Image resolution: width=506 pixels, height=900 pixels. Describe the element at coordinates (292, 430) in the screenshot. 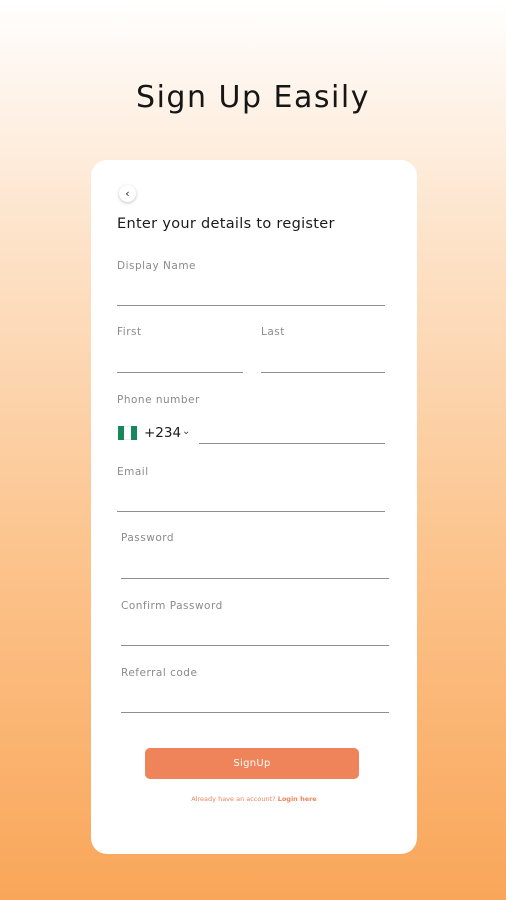

I see `phone-field` at that location.